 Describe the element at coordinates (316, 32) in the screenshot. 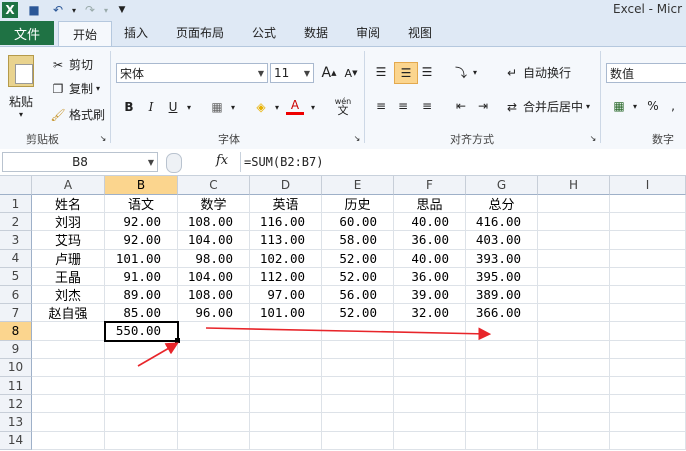

I see `tab-data: 数据` at that location.